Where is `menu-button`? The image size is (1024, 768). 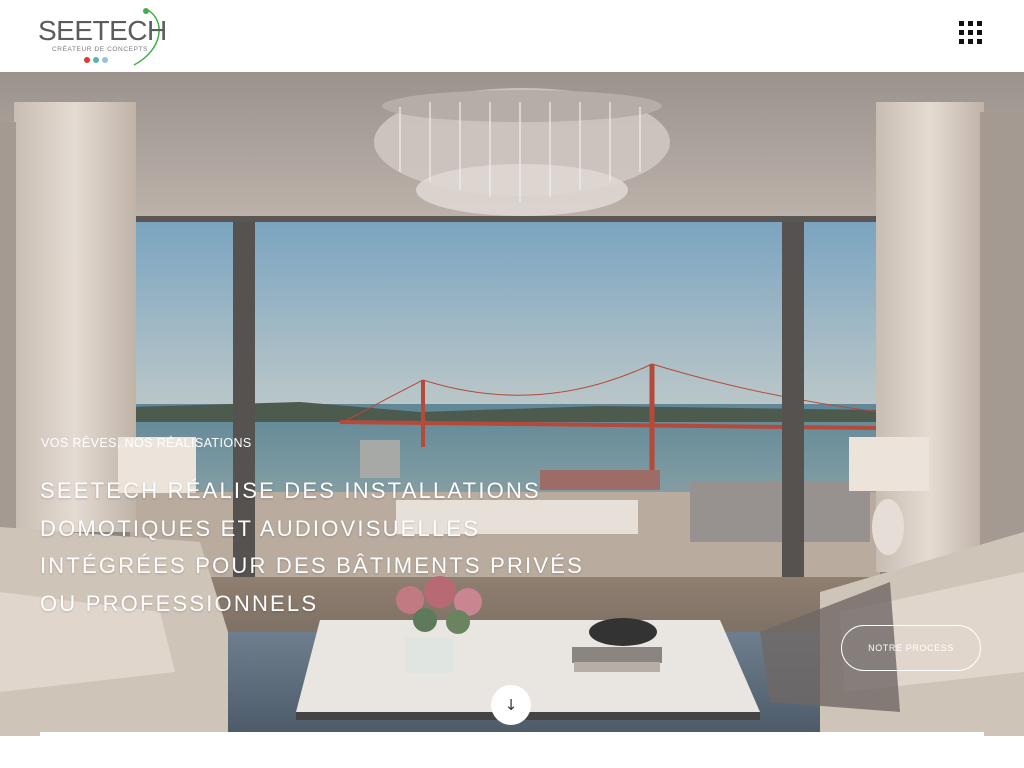 menu-button is located at coordinates (971, 33).